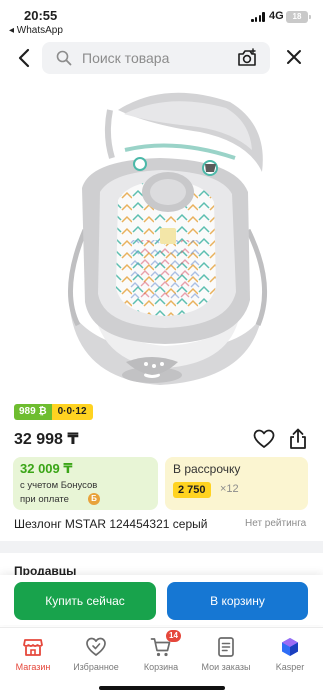  Describe the element at coordinates (237, 601) in the screenshot. I see `add-to-cart-button: В корзину` at that location.